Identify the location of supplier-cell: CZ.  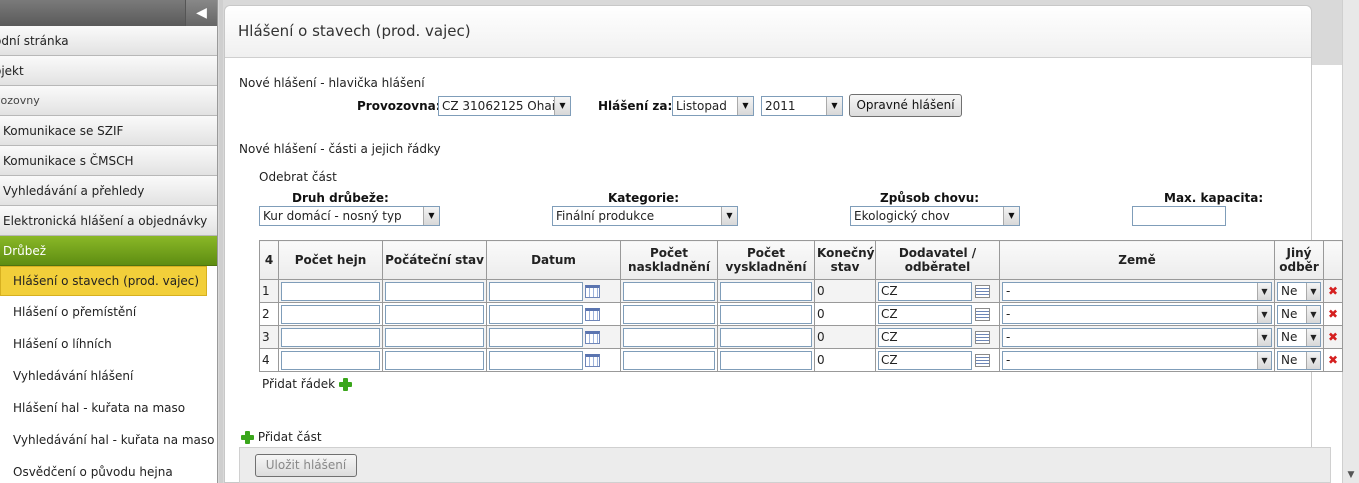
(937, 314).